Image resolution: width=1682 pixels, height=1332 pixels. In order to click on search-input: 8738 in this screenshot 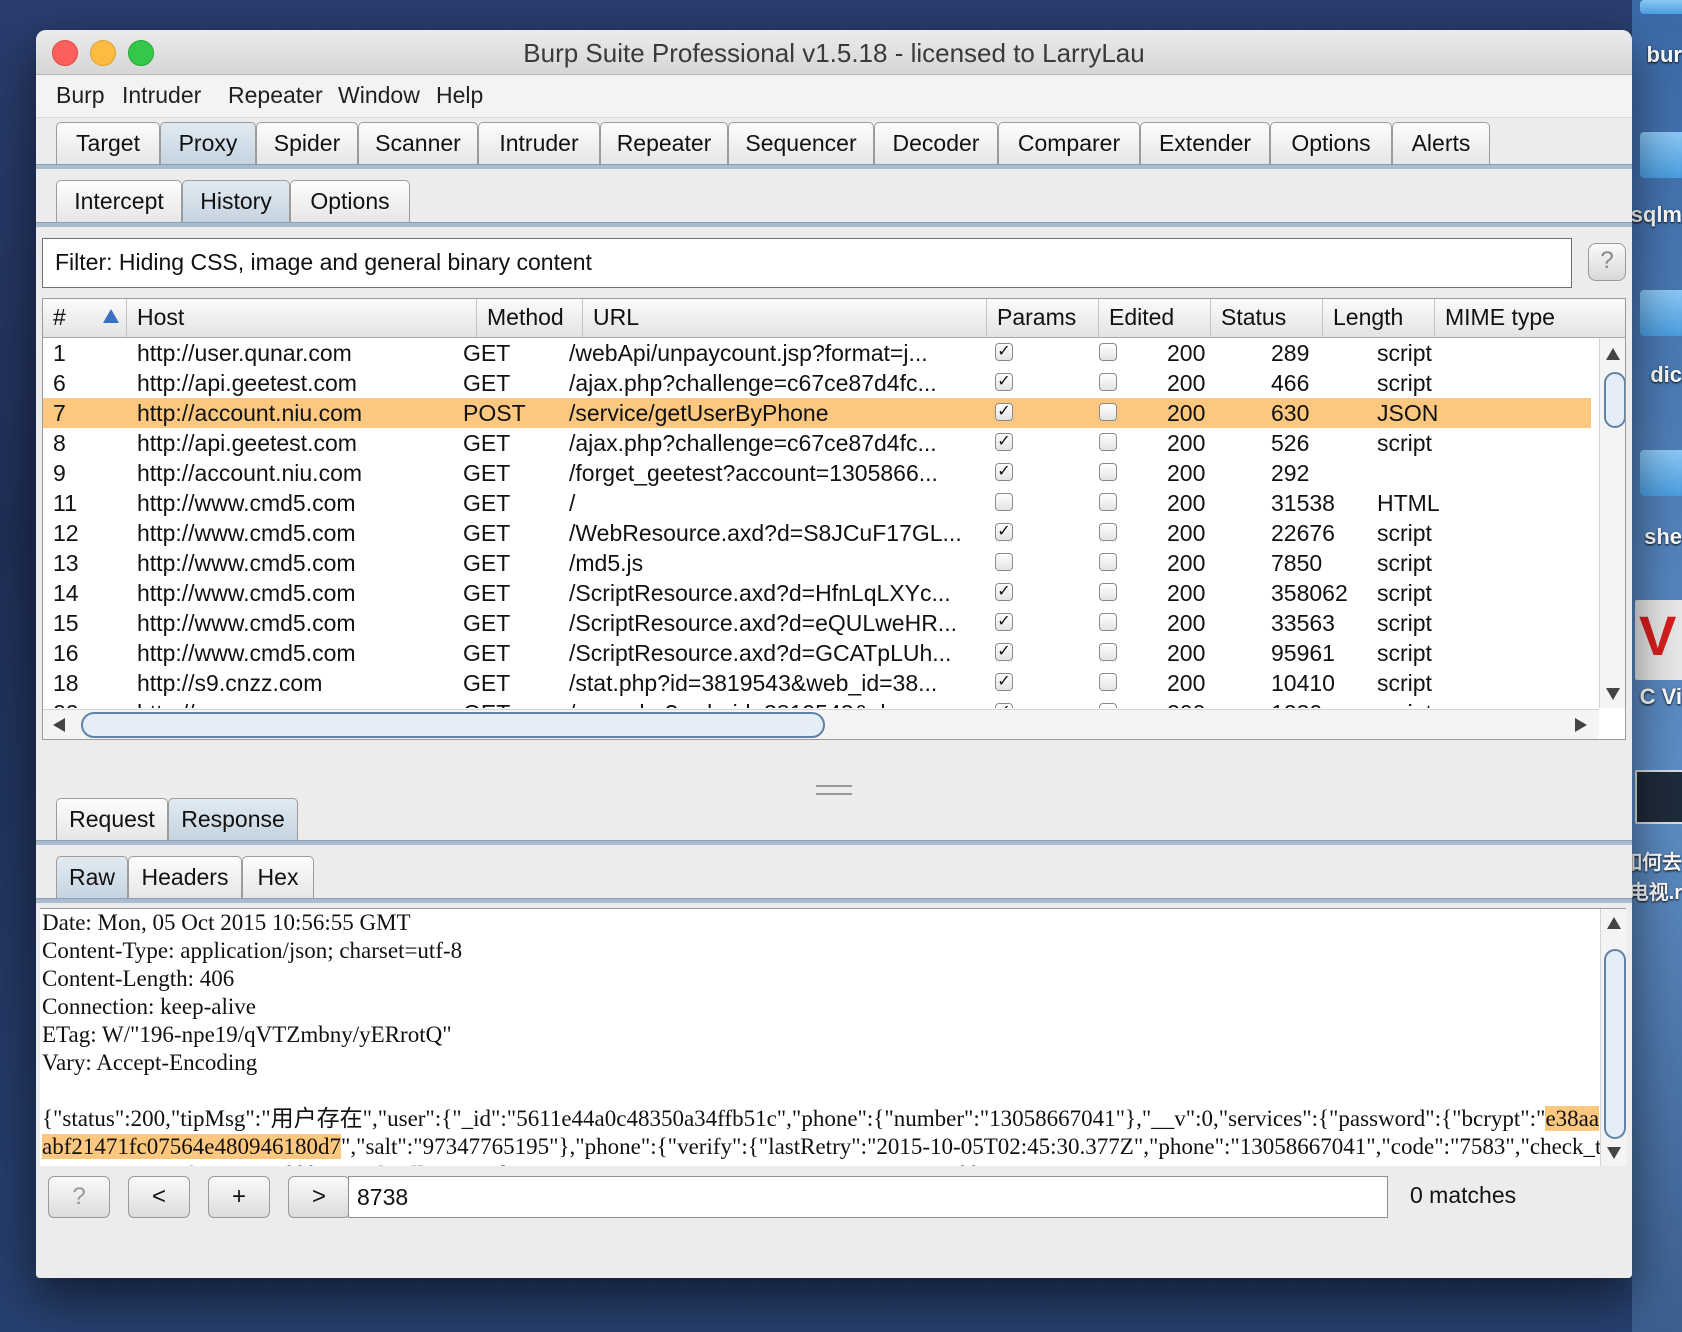, I will do `click(868, 1197)`.